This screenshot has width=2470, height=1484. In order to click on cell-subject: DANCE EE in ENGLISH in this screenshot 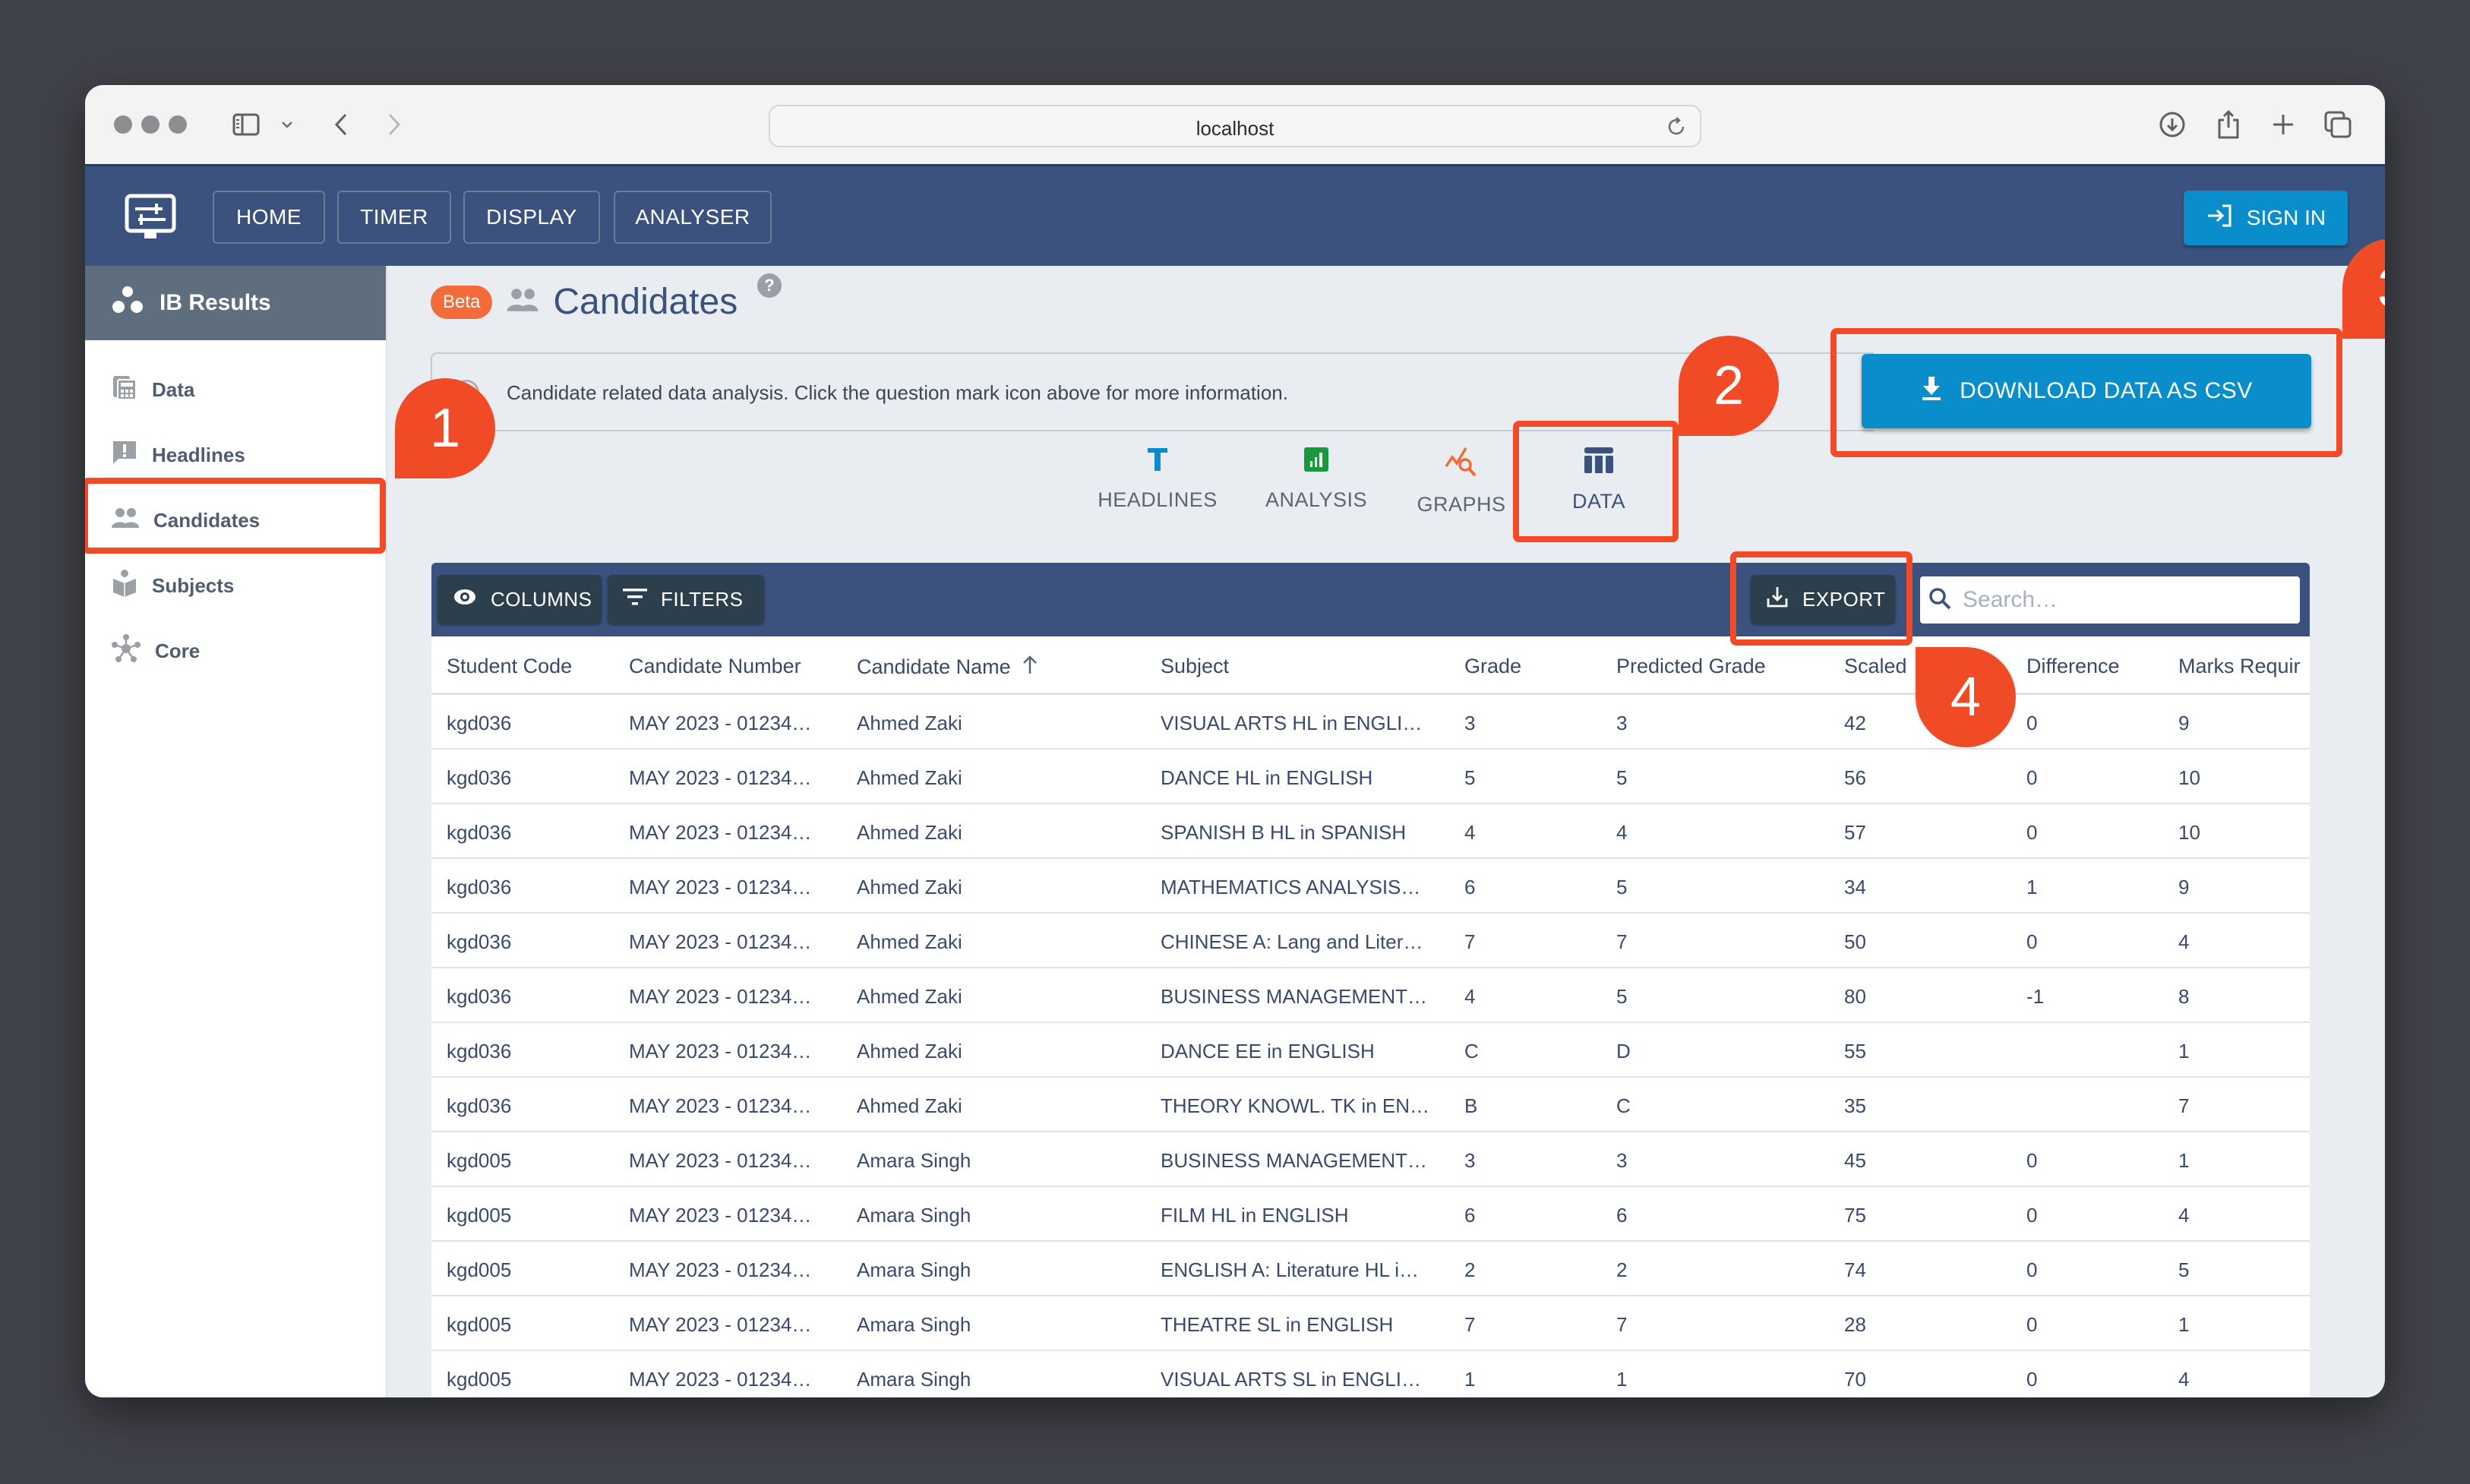, I will do `click(1268, 1051)`.